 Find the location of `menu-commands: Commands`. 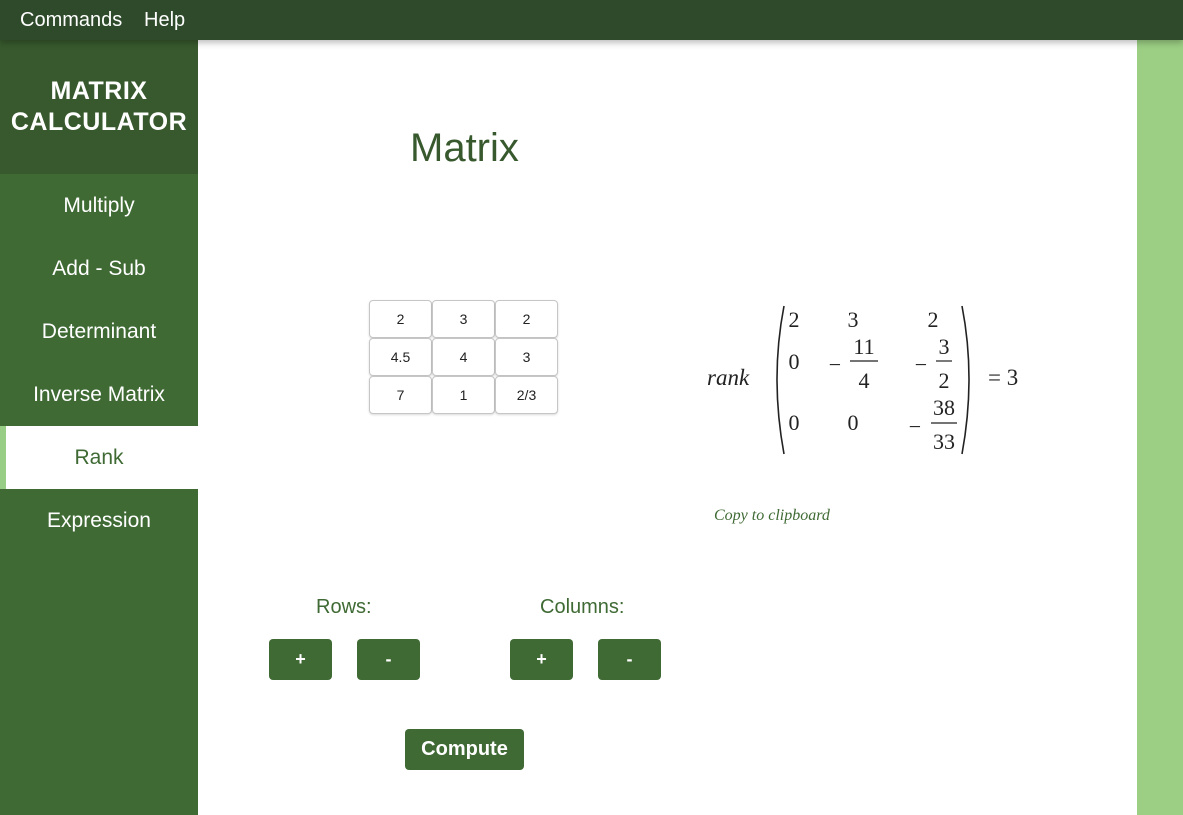

menu-commands: Commands is located at coordinates (71, 20).